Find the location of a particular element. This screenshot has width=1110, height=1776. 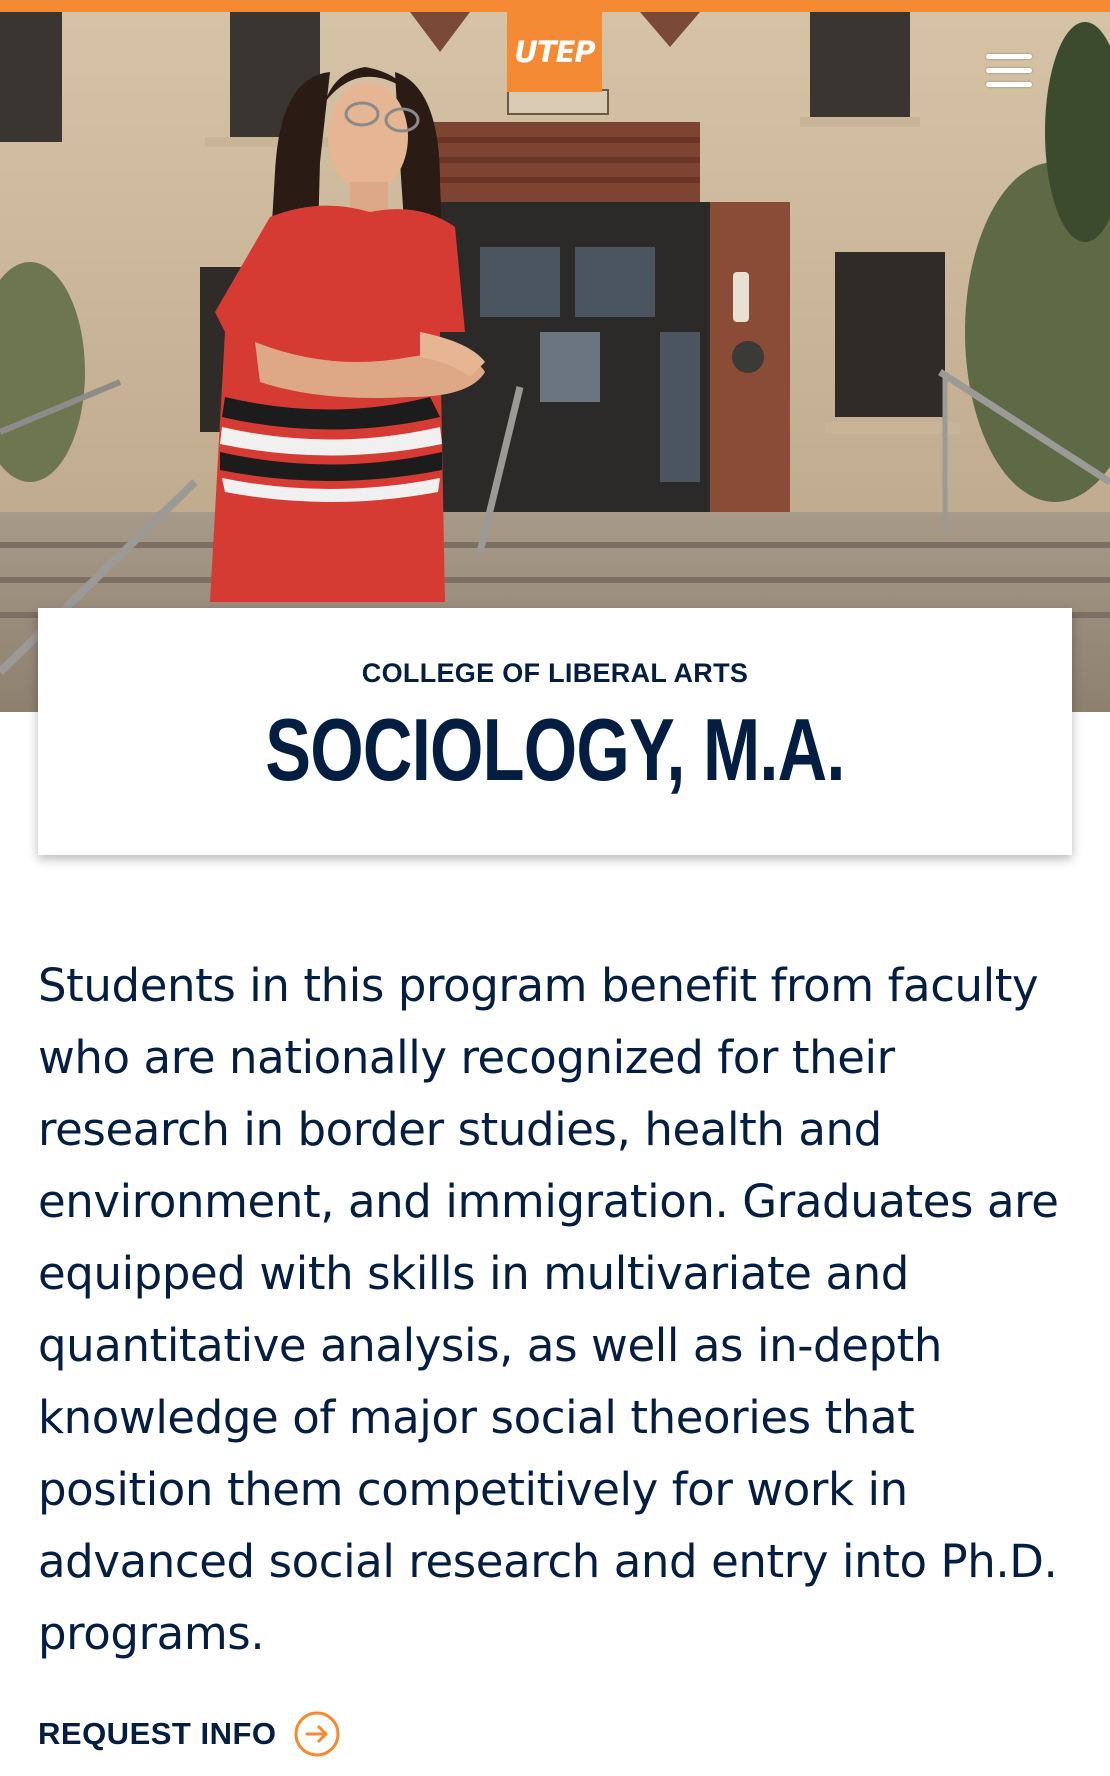

request-info-label: REQUEST INFO is located at coordinates (157, 1733).